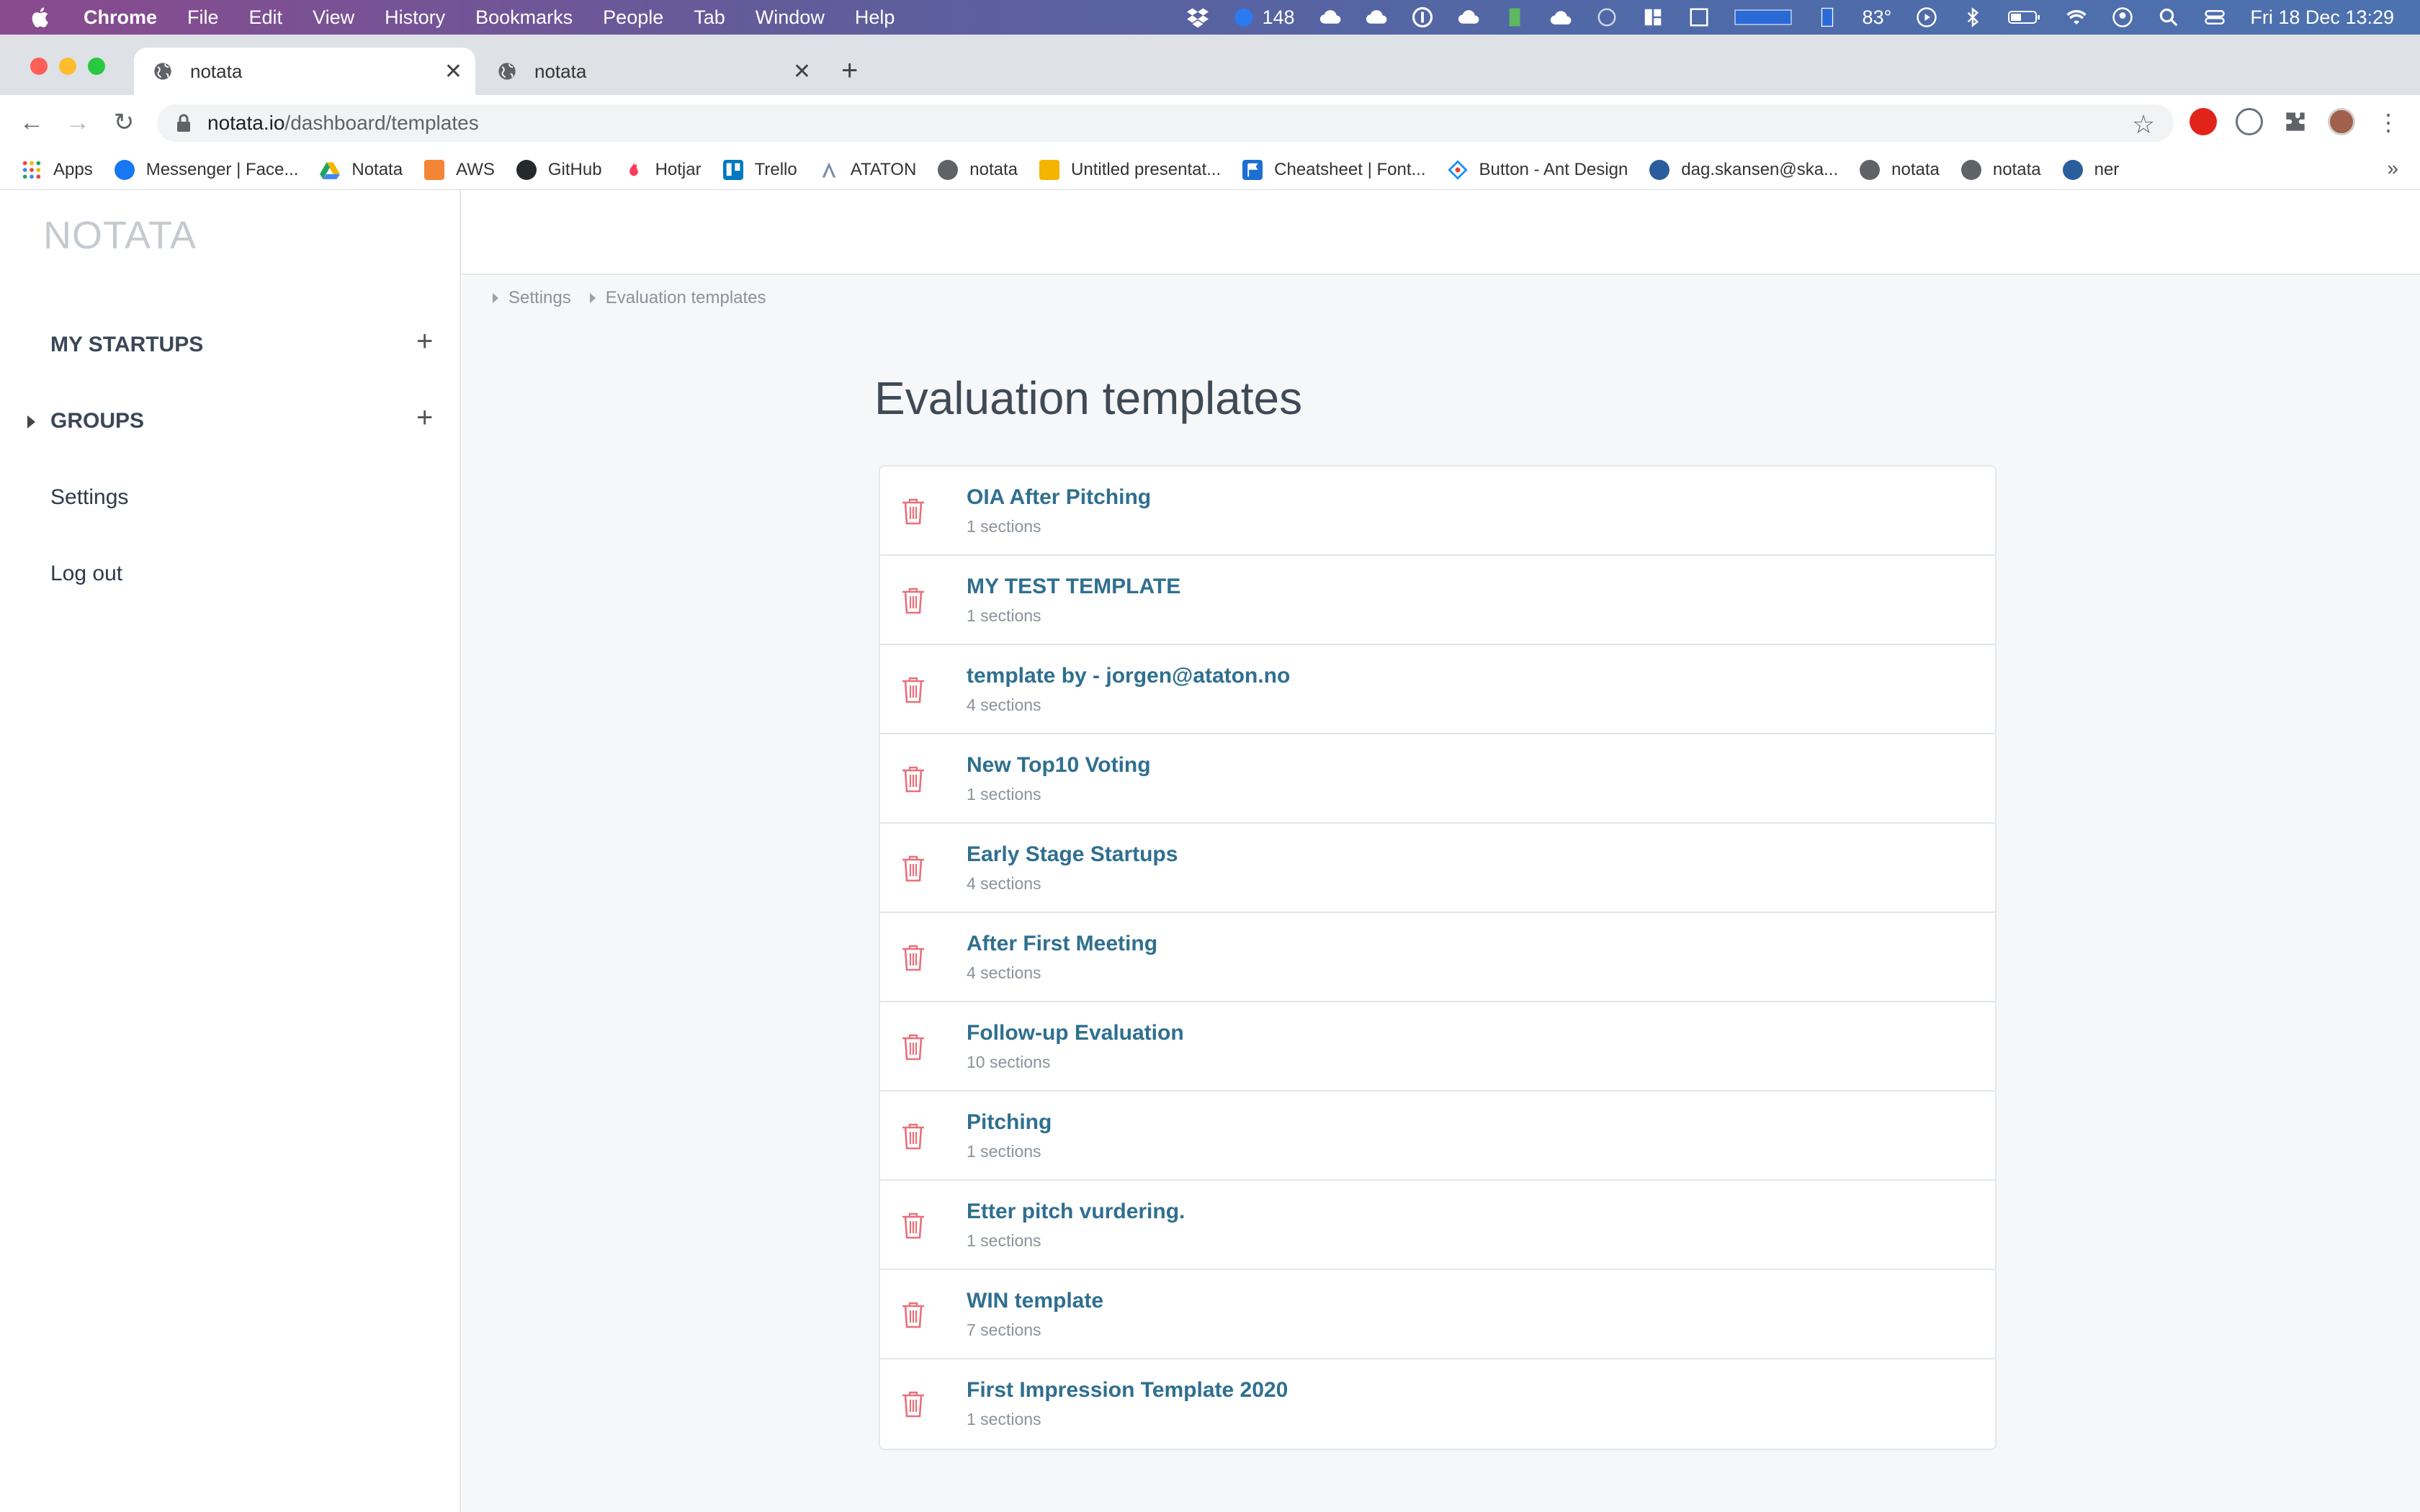 This screenshot has width=2420, height=1512. I want to click on add-startup-plus-icon: +, so click(424, 341).